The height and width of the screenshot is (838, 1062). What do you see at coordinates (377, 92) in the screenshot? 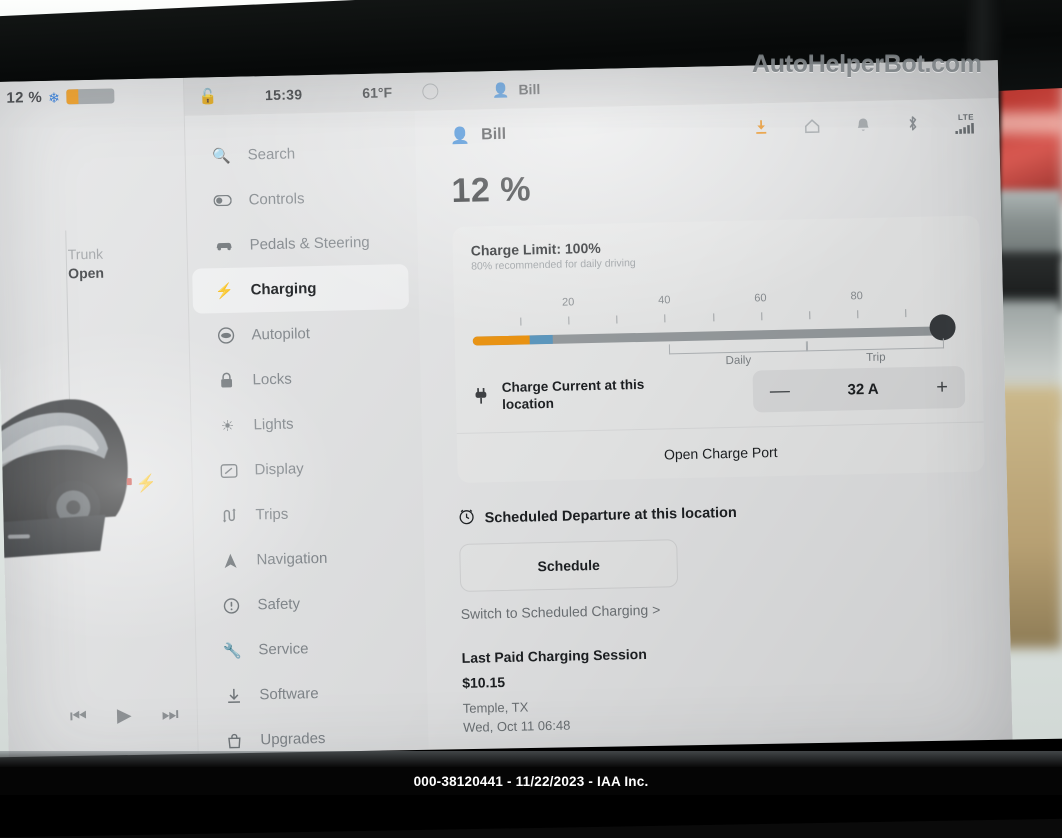
I see `outside-temperature: 61°F` at bounding box center [377, 92].